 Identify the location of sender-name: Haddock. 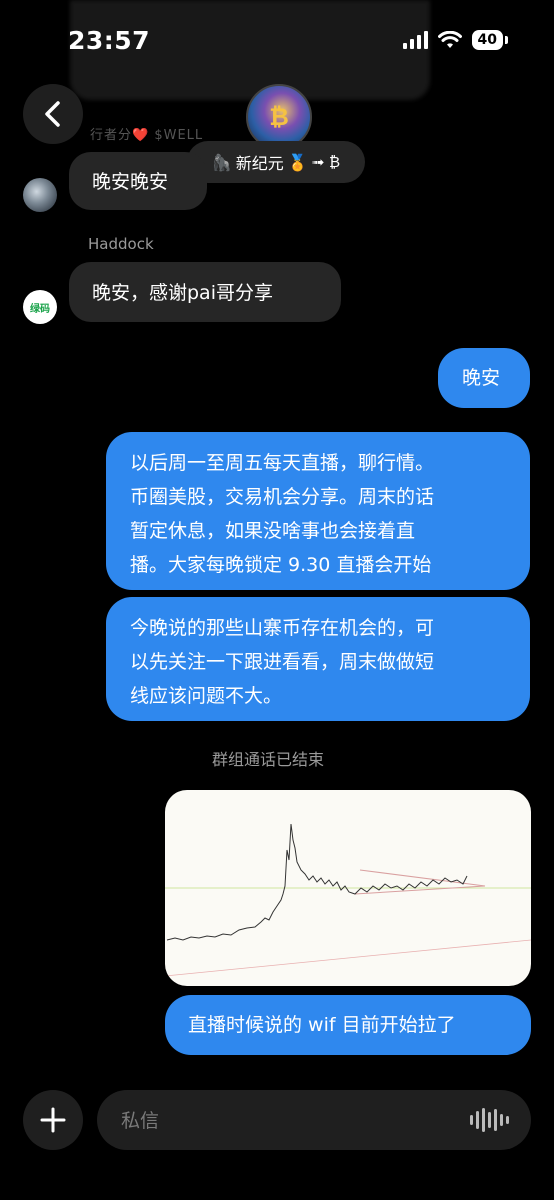
(121, 244).